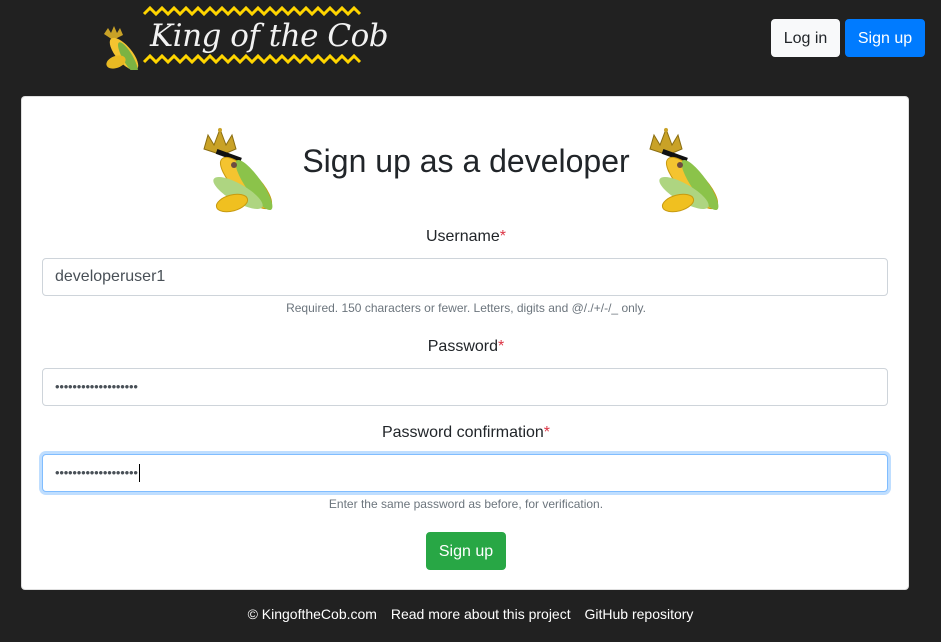 The width and height of the screenshot is (941, 642). What do you see at coordinates (462, 432) in the screenshot?
I see `password-confirmation-label-text: Password confirmation` at bounding box center [462, 432].